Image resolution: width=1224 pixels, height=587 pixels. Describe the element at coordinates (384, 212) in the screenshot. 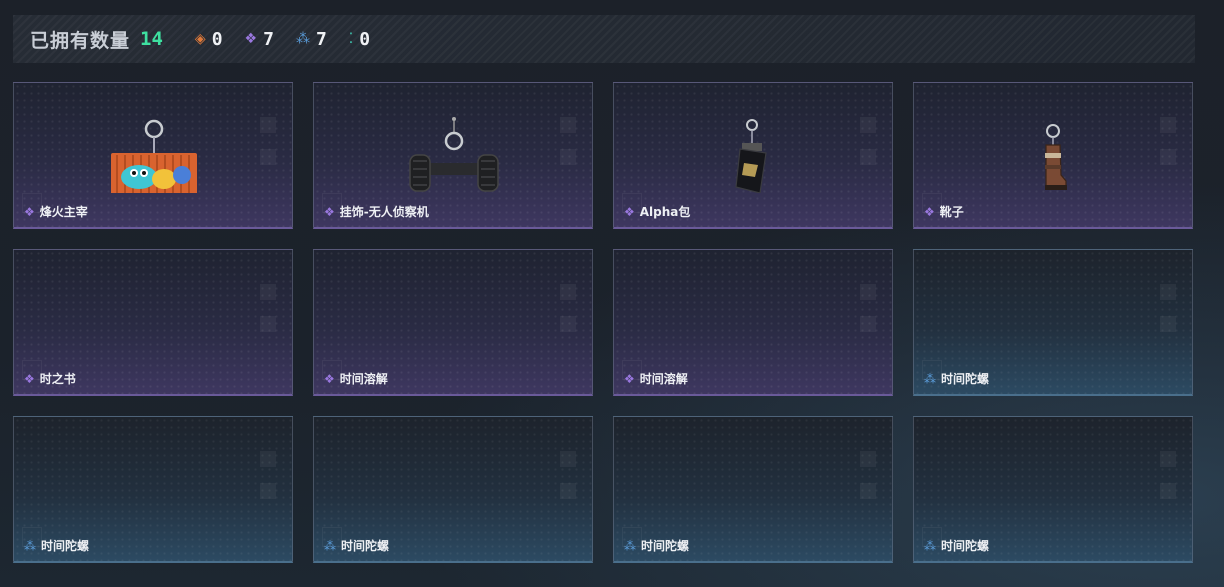

I see `item-name: 挂饰-无人侦察机` at that location.